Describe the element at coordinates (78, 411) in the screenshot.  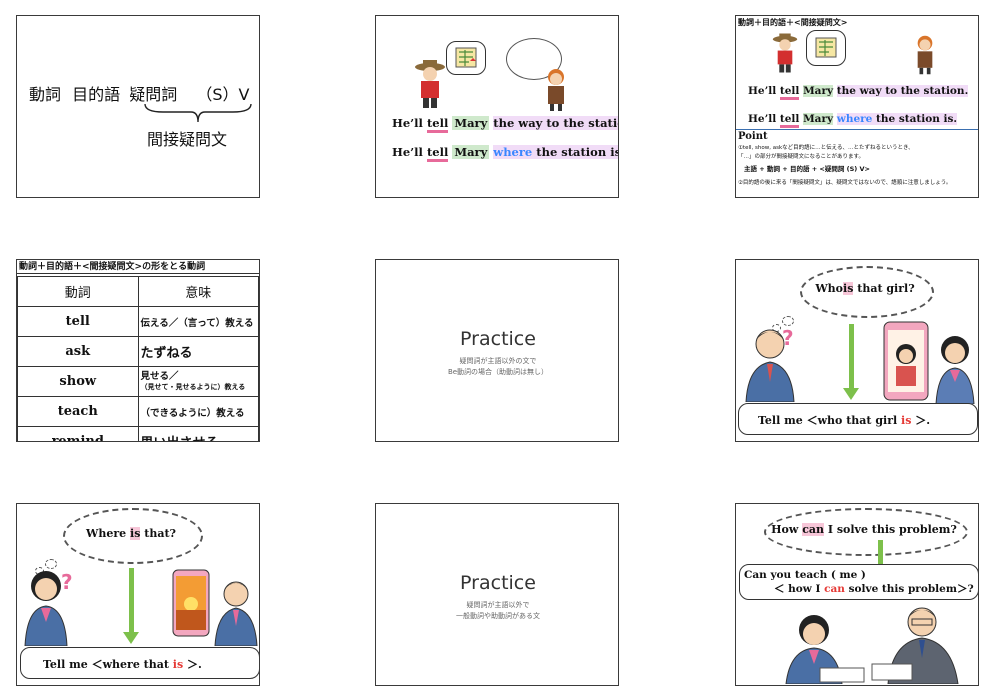
I see `verb-cell: teach` at that location.